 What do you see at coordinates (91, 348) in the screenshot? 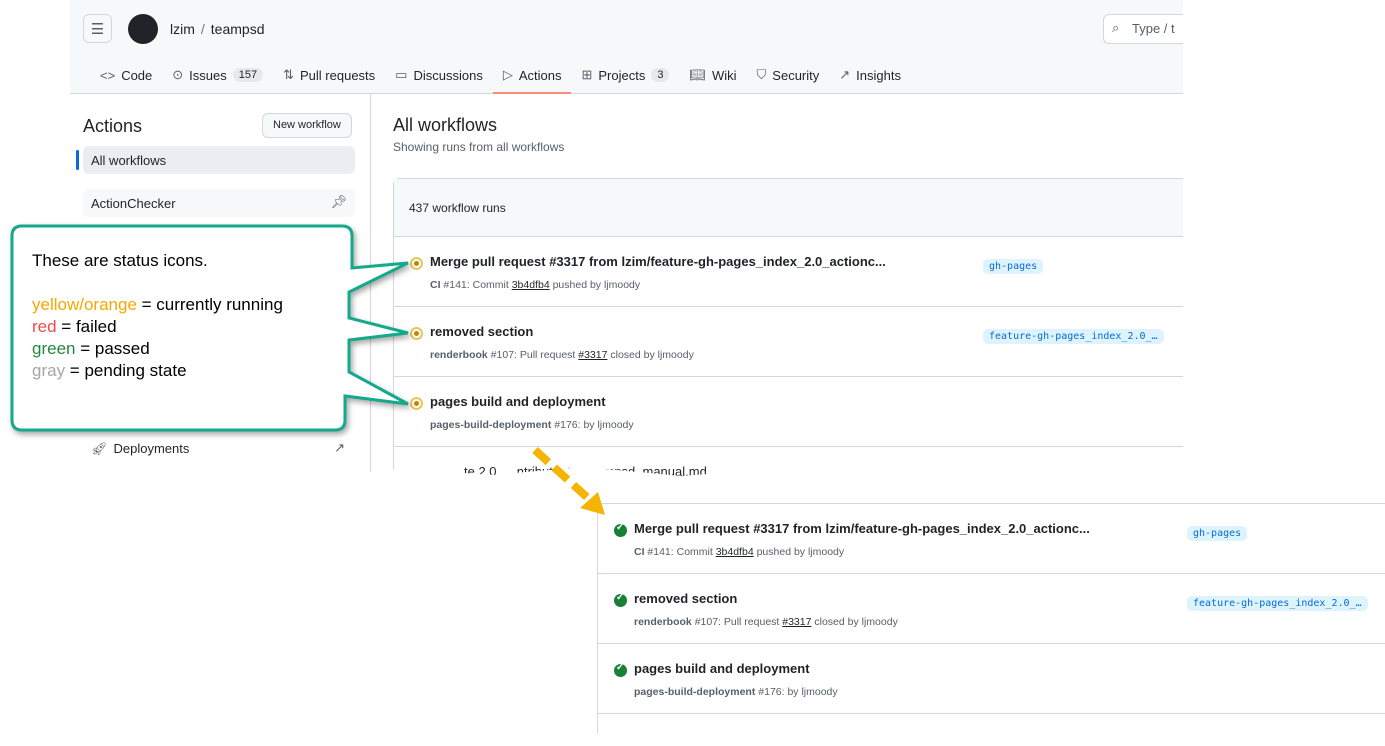
I see `legend-passed: green = passed` at bounding box center [91, 348].